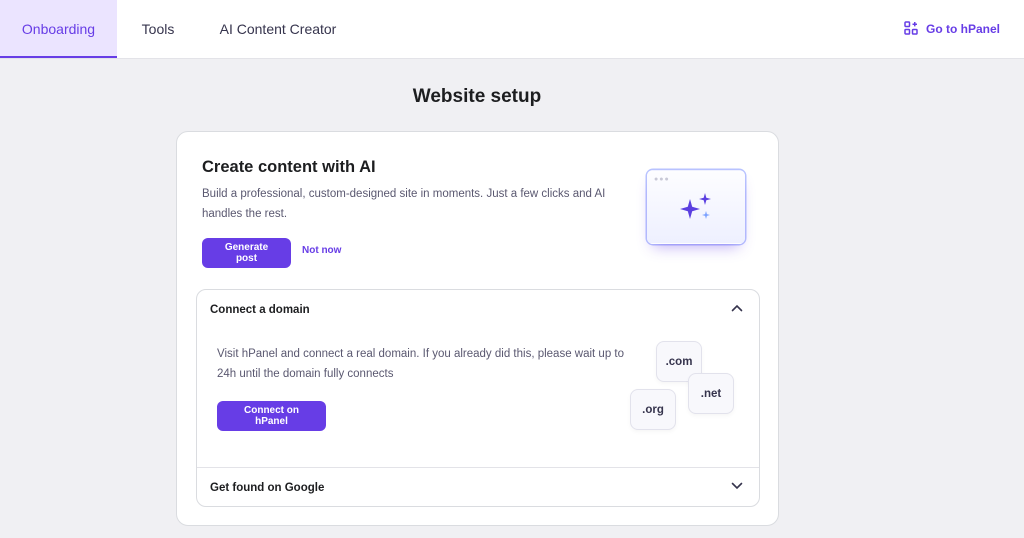 The height and width of the screenshot is (538, 1024). I want to click on chevron-down-icon, so click(737, 486).